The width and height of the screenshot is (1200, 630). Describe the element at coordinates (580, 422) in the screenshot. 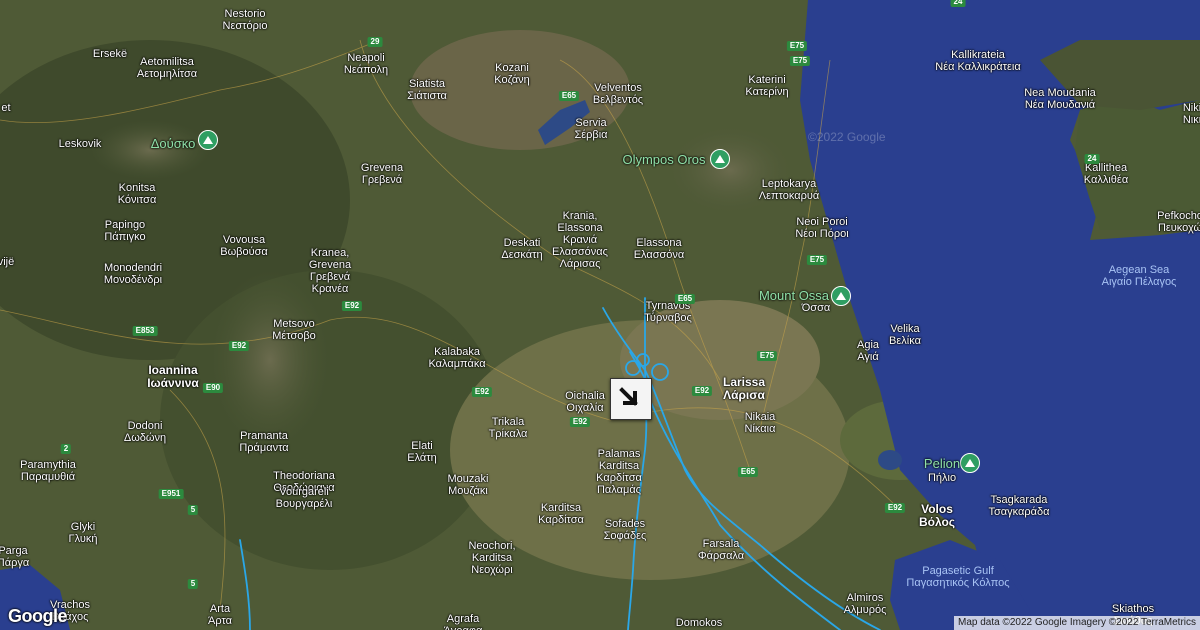

I see `road-shield-s92d: E92` at that location.